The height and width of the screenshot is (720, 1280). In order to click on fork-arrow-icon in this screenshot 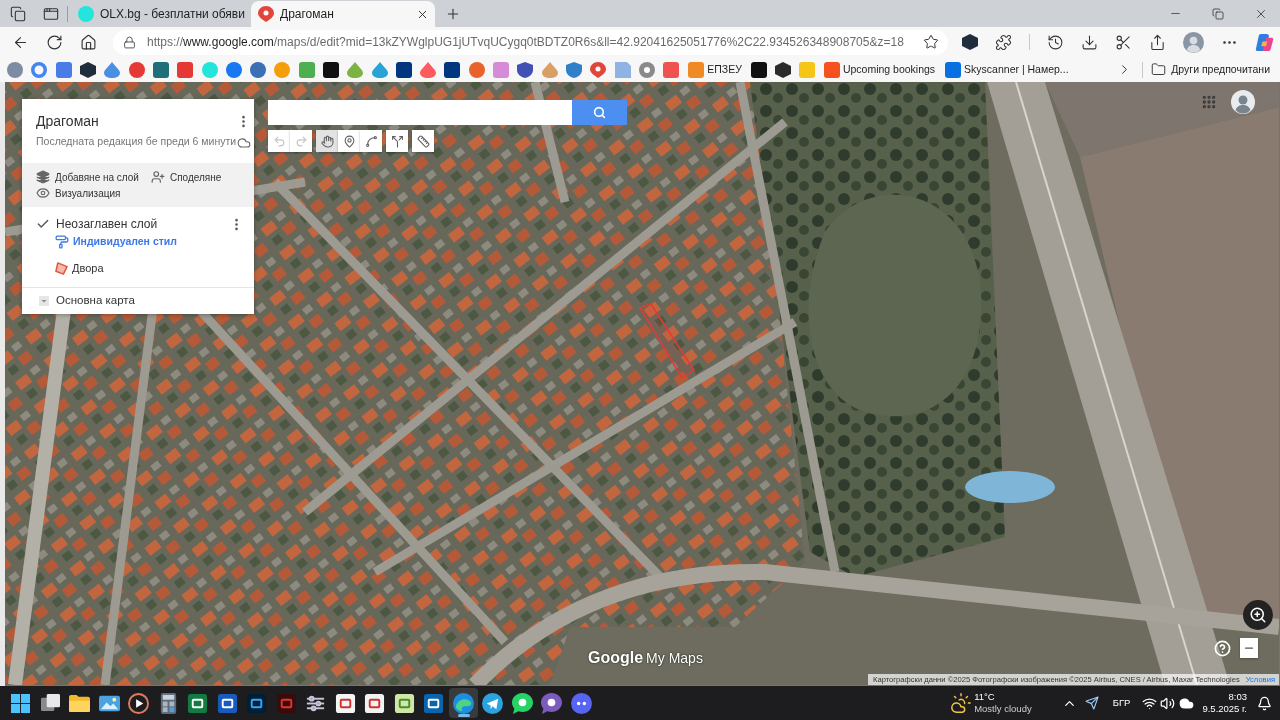, I will do `click(397, 141)`.